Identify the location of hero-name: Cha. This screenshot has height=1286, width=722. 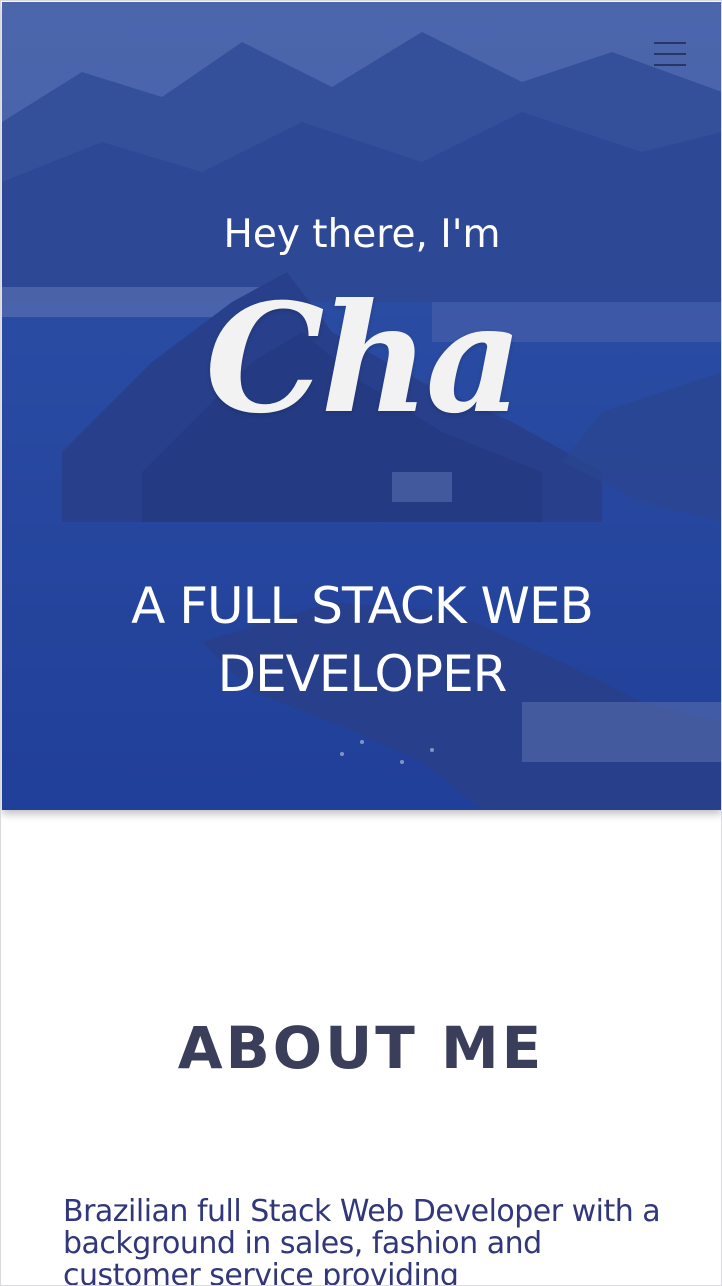
(364, 359).